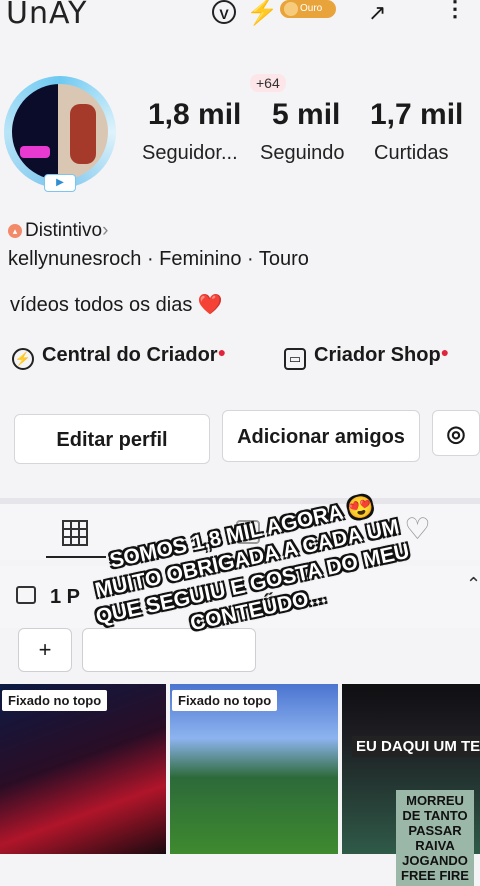  What do you see at coordinates (416, 746) in the screenshot?
I see `video-caption-top: EU DAQUI UM TEM` at bounding box center [416, 746].